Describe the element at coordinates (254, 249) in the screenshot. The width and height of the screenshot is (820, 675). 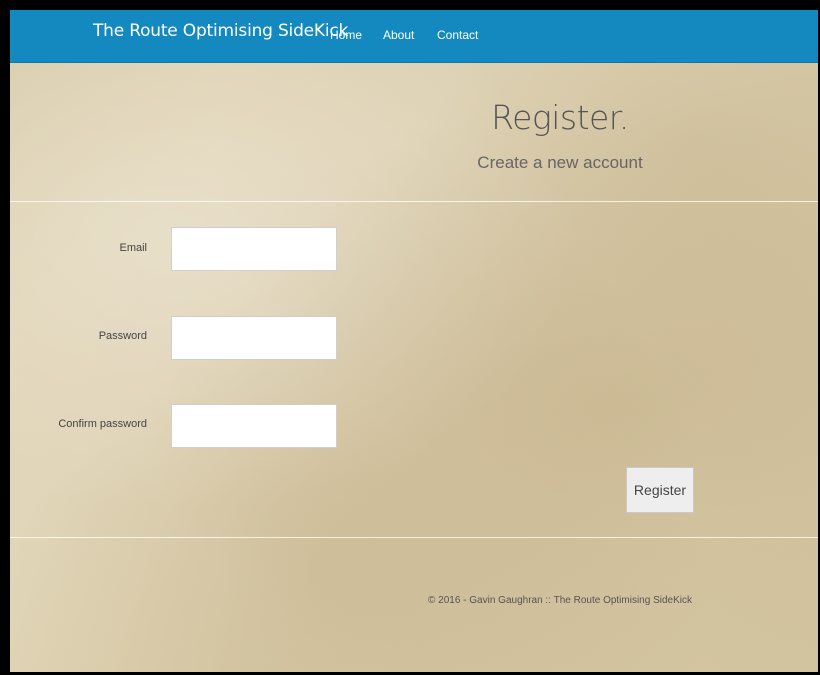
I see `email-field` at that location.